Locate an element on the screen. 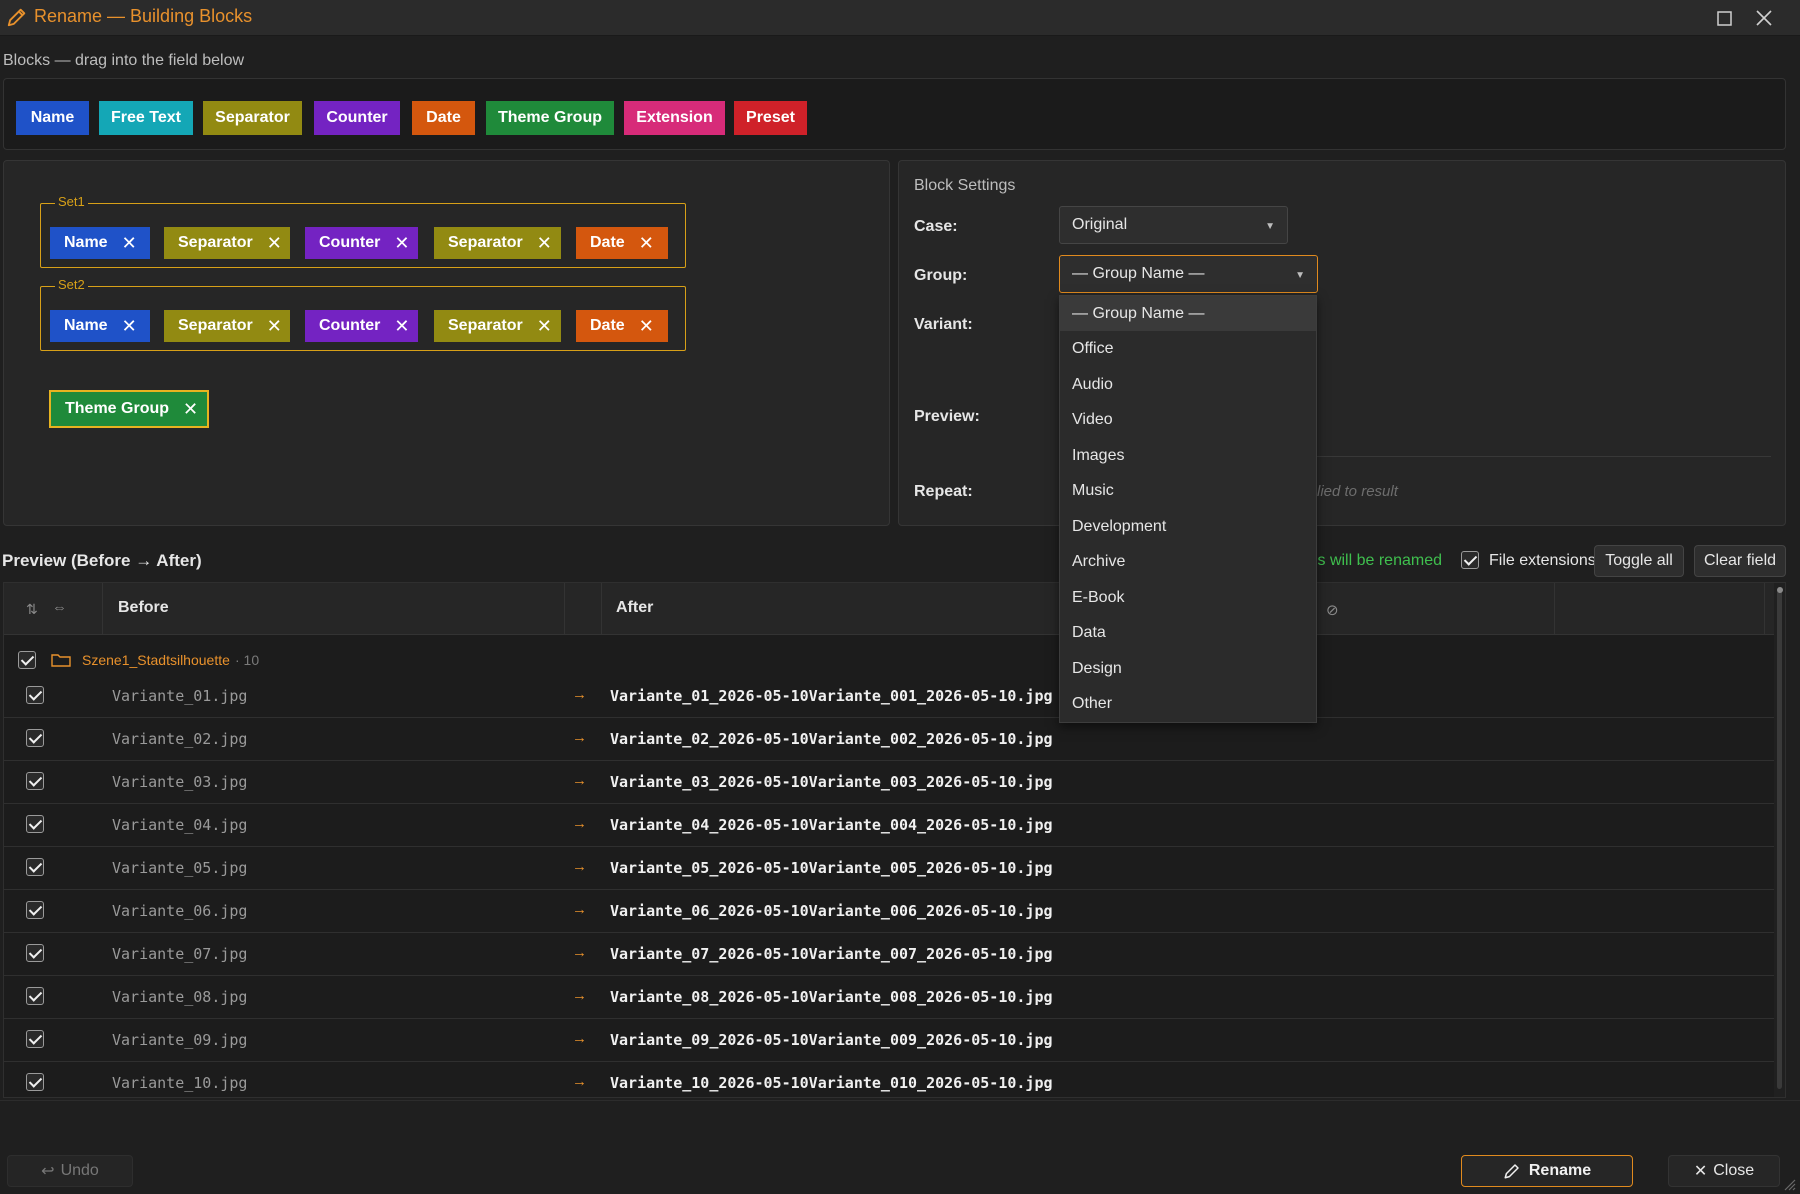  group-row: Szene1_Stadtsilhouette · 10 is located at coordinates (894, 660).